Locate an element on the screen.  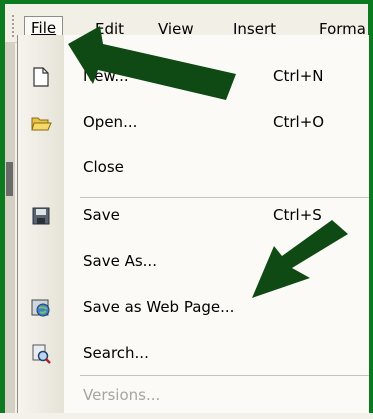
arrow-to-web-page-icon is located at coordinates (300, 259).